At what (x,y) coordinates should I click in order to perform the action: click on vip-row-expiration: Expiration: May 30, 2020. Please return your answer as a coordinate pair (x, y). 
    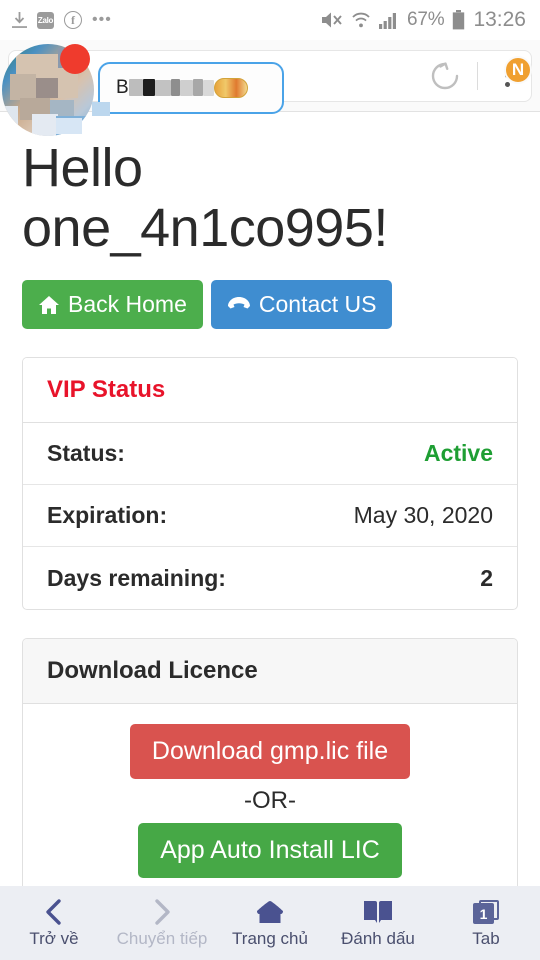
    Looking at the image, I should click on (270, 516).